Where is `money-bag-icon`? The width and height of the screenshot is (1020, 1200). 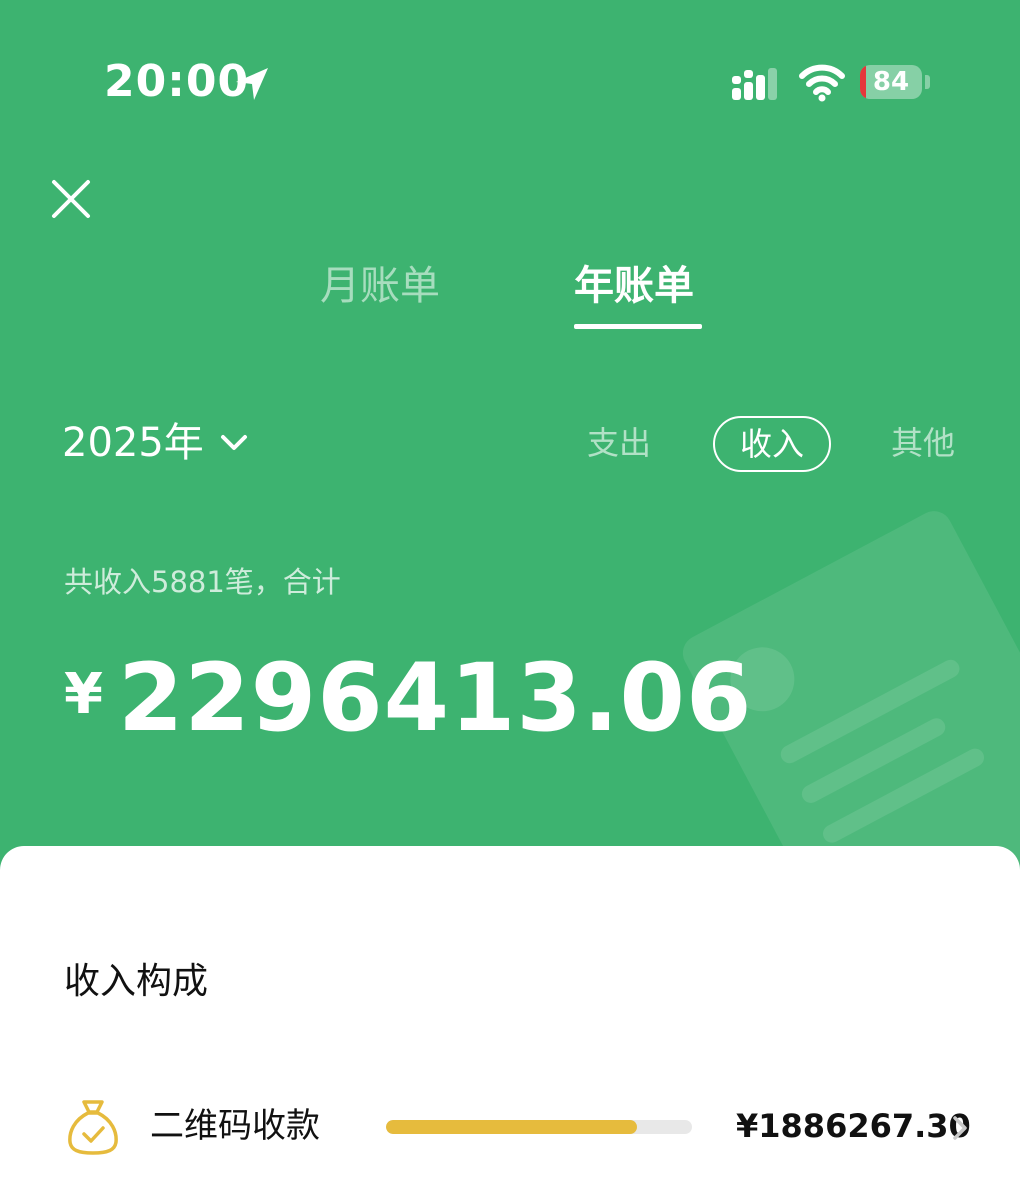
money-bag-icon is located at coordinates (93, 1127).